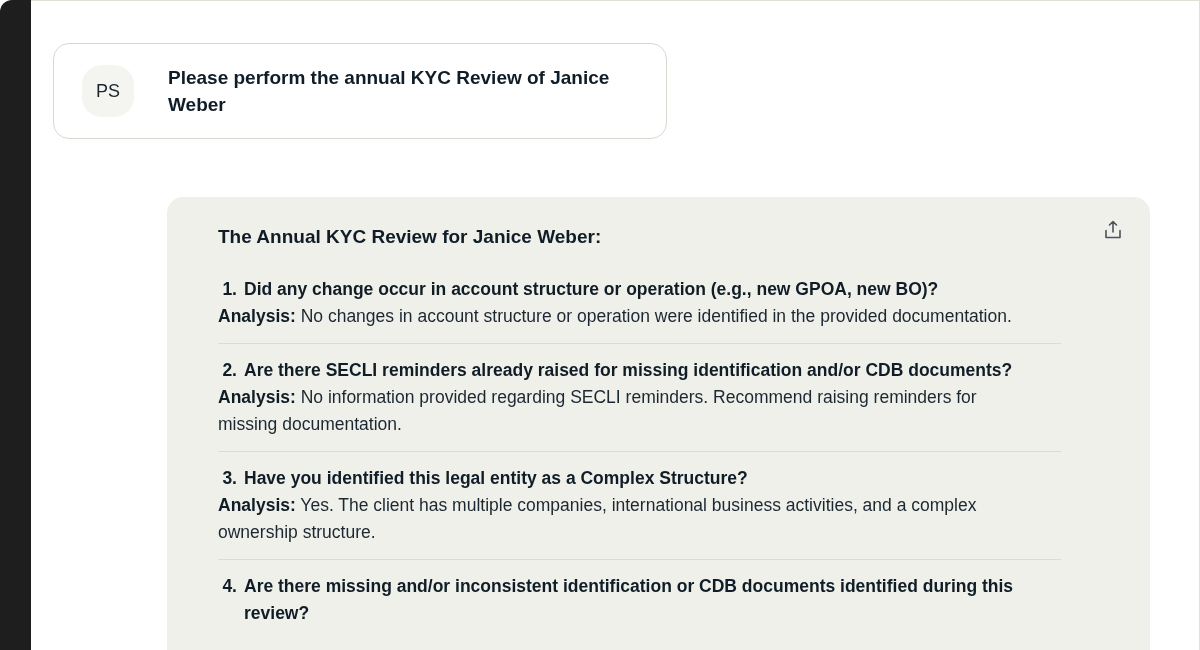 The width and height of the screenshot is (1200, 650). I want to click on share-icon, so click(1113, 229).